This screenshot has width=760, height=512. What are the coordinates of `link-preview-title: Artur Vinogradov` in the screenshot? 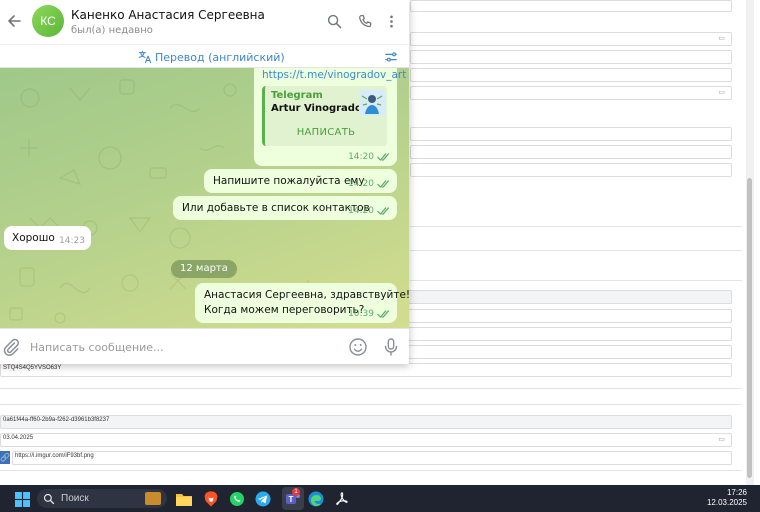 It's located at (320, 108).